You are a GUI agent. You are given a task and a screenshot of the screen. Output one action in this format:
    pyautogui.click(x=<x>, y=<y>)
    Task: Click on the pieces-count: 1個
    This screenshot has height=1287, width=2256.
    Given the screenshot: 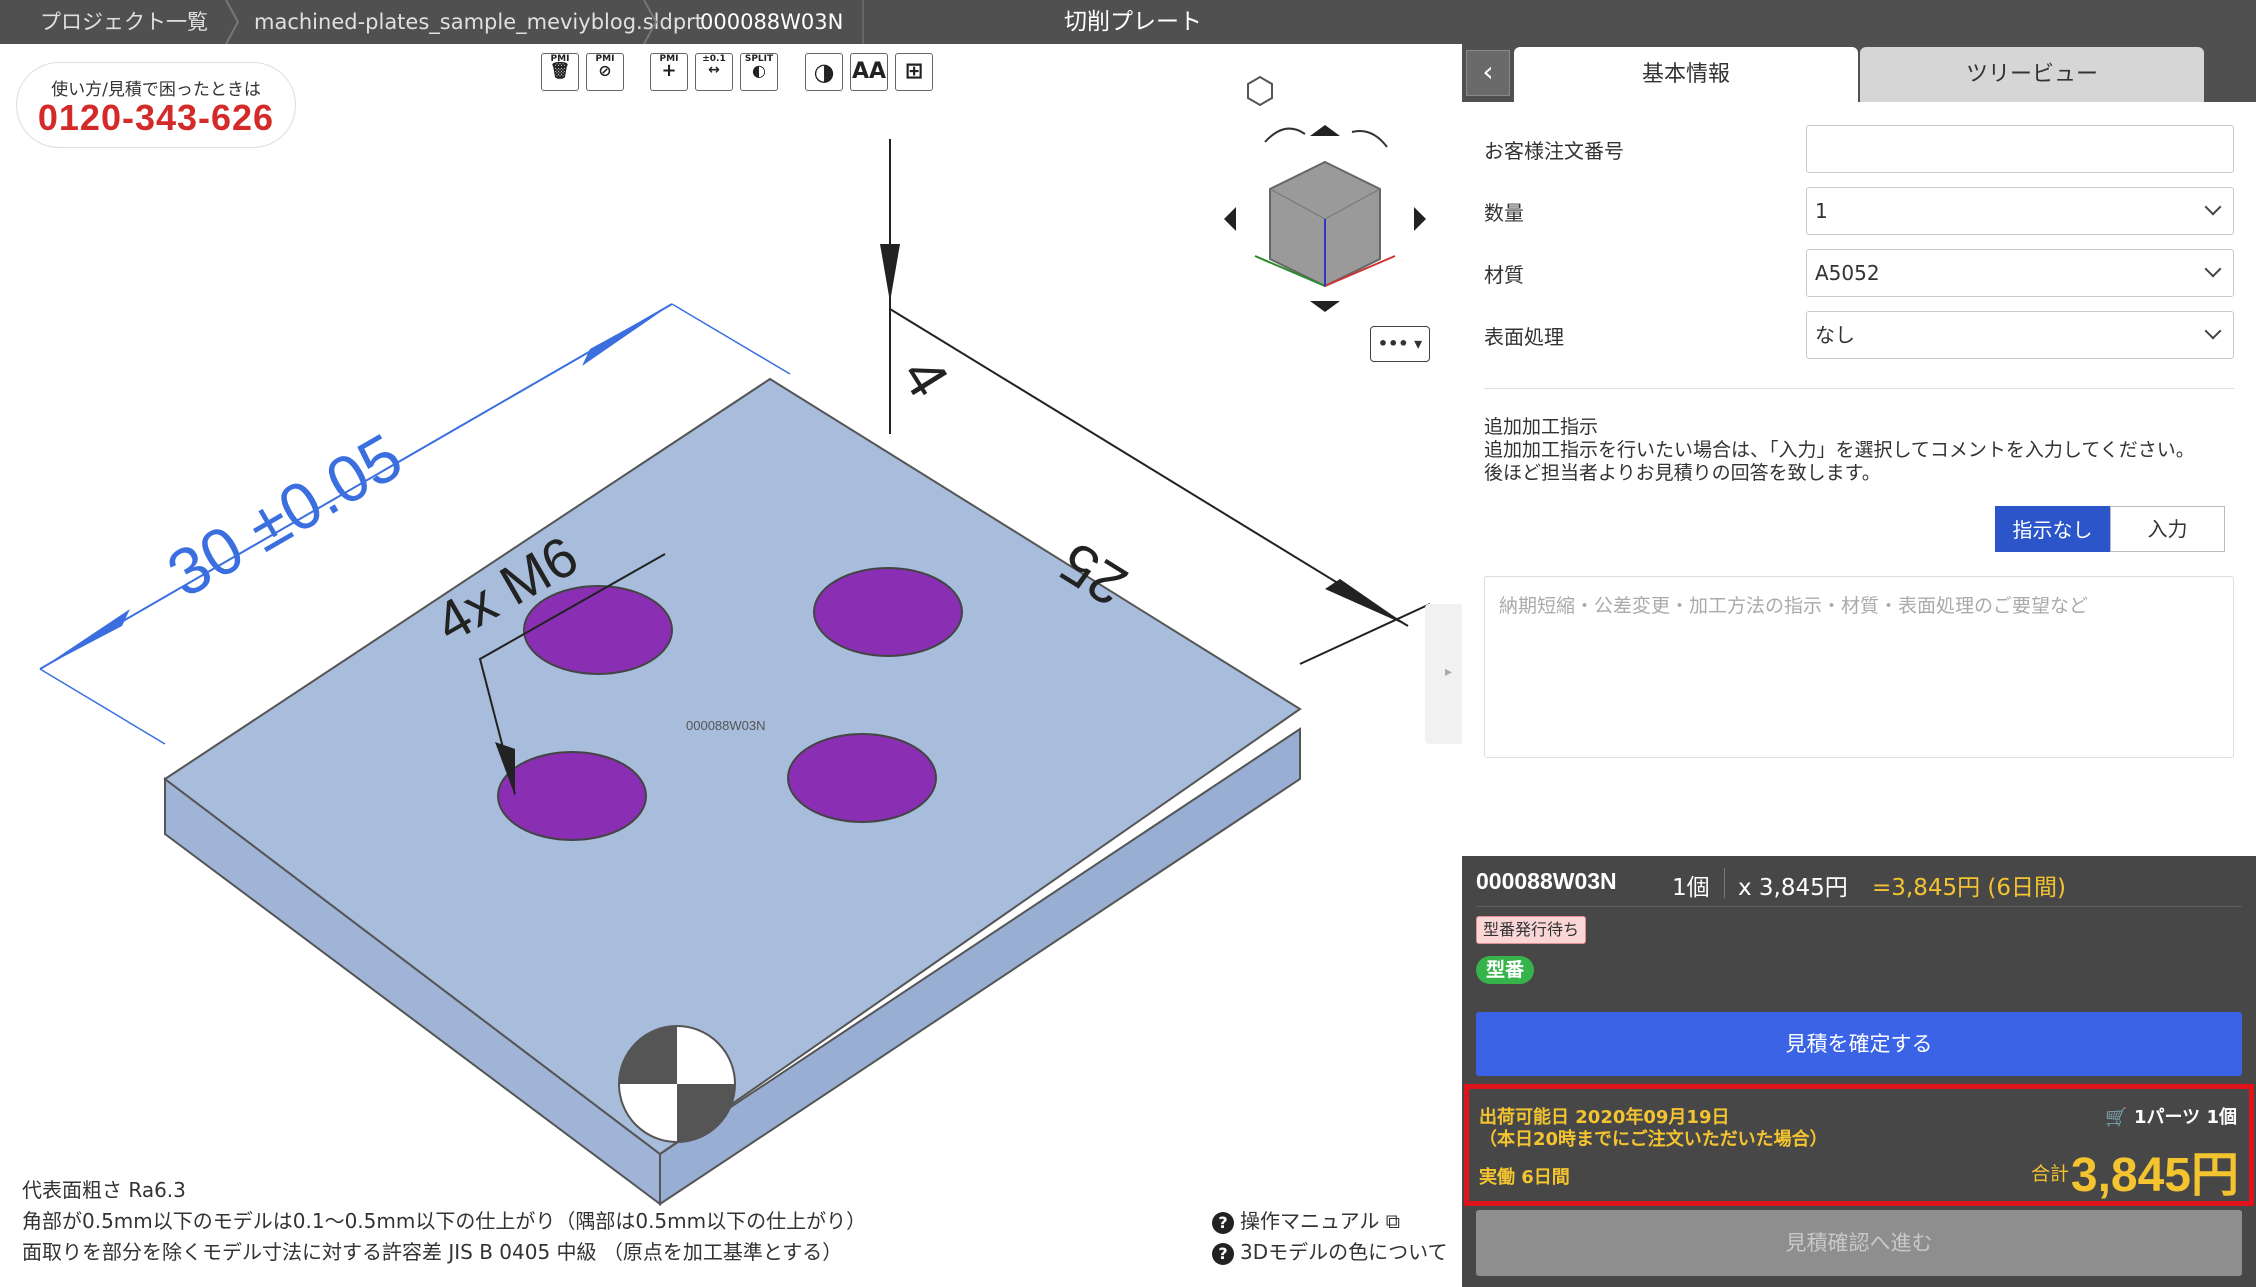 What is the action you would take?
    pyautogui.click(x=2221, y=1117)
    